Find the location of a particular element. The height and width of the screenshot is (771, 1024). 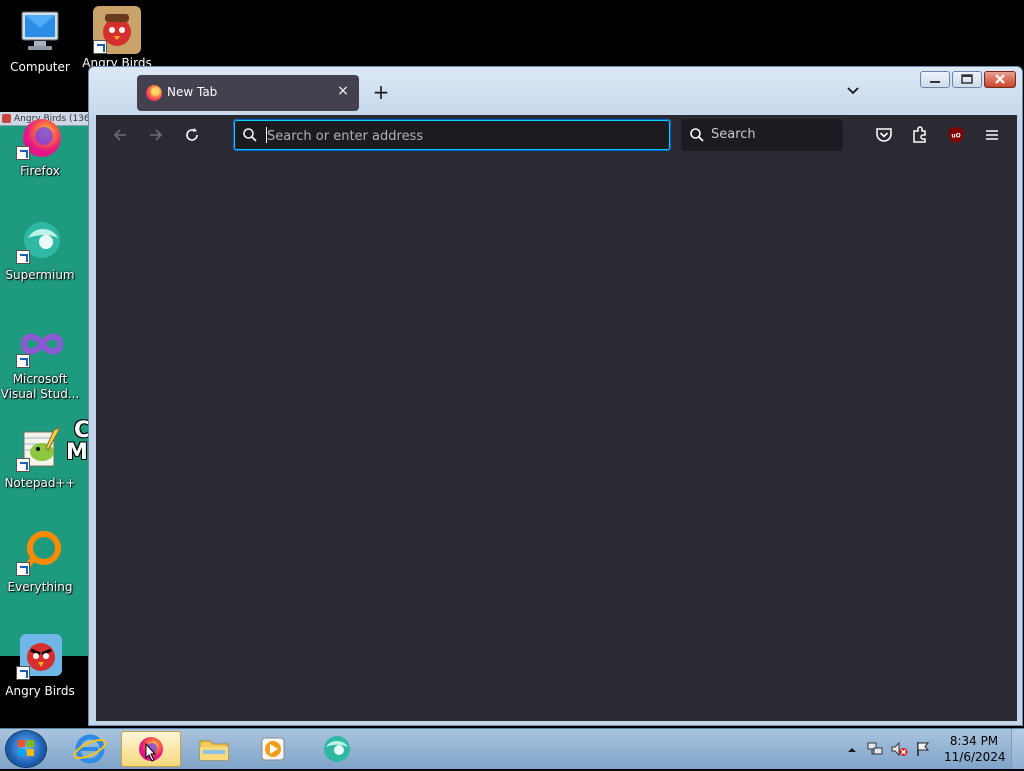

reload-icon is located at coordinates (192, 135).